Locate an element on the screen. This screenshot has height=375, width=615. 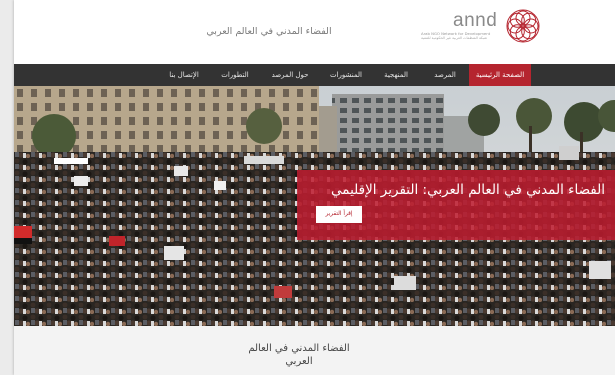
nav-item-methodology: المنهجية is located at coordinates (396, 75).